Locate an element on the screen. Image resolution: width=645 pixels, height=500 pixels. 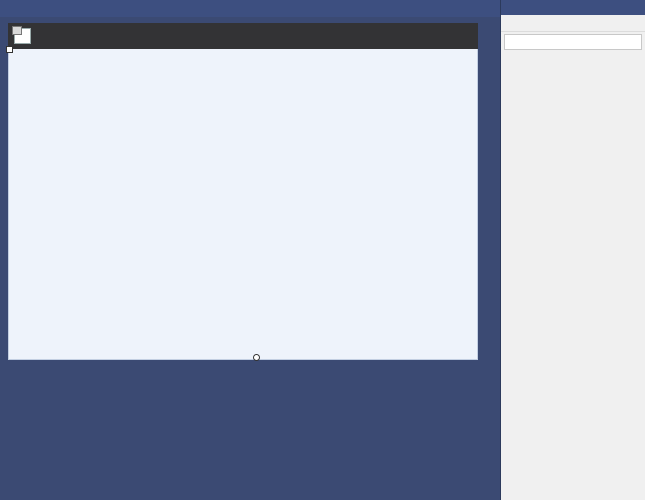
form-title-bar is located at coordinates (243, 36).